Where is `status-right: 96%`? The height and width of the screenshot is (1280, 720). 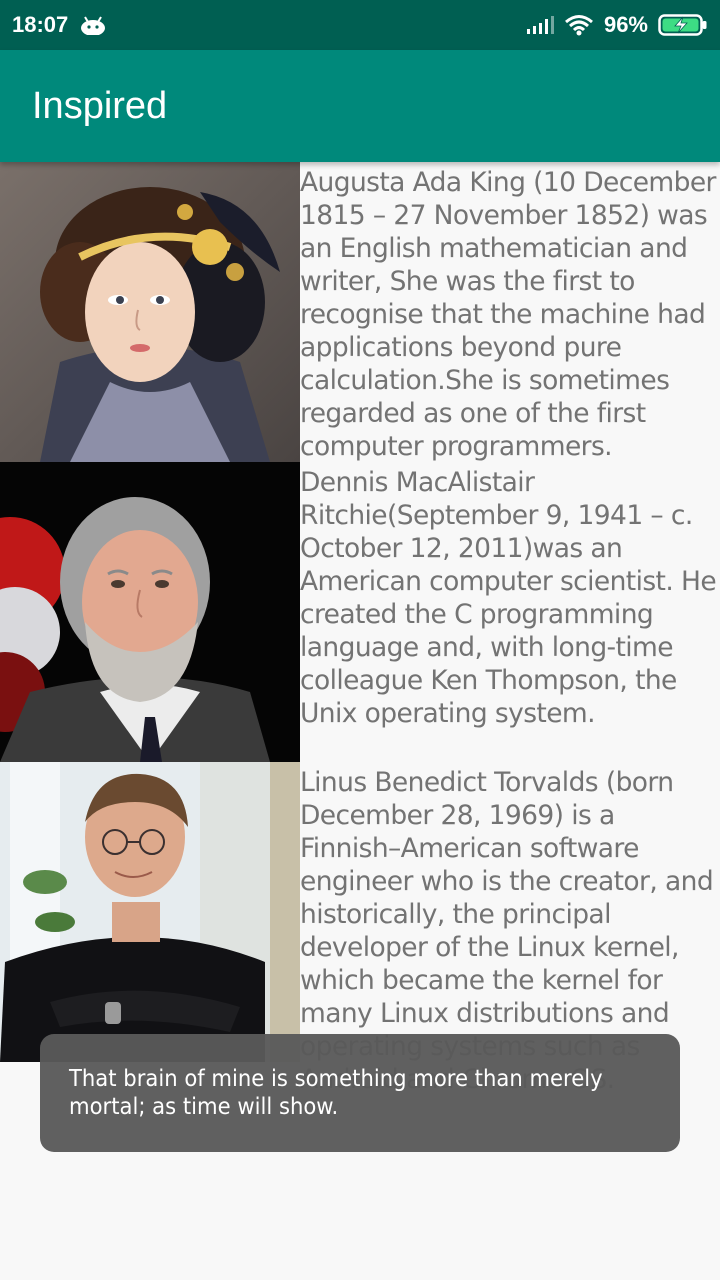
status-right: 96% is located at coordinates (617, 25).